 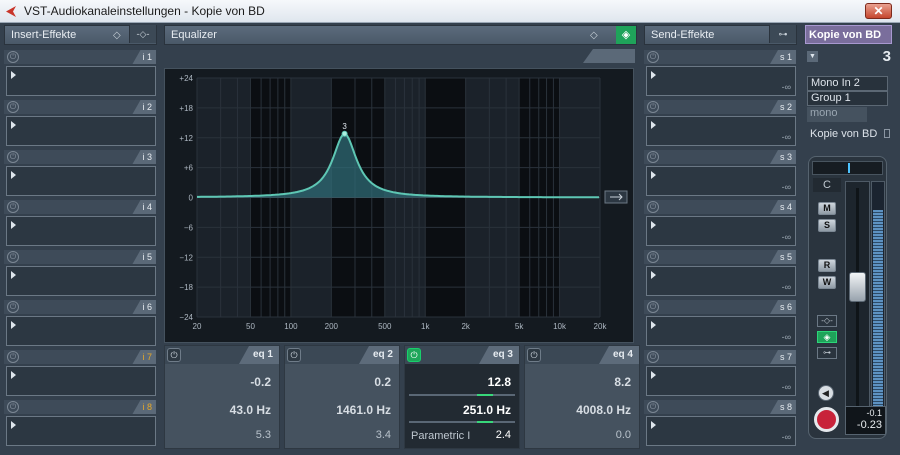 What do you see at coordinates (603, 410) in the screenshot?
I see `eq-band-frequency: 4008.0 Hz` at bounding box center [603, 410].